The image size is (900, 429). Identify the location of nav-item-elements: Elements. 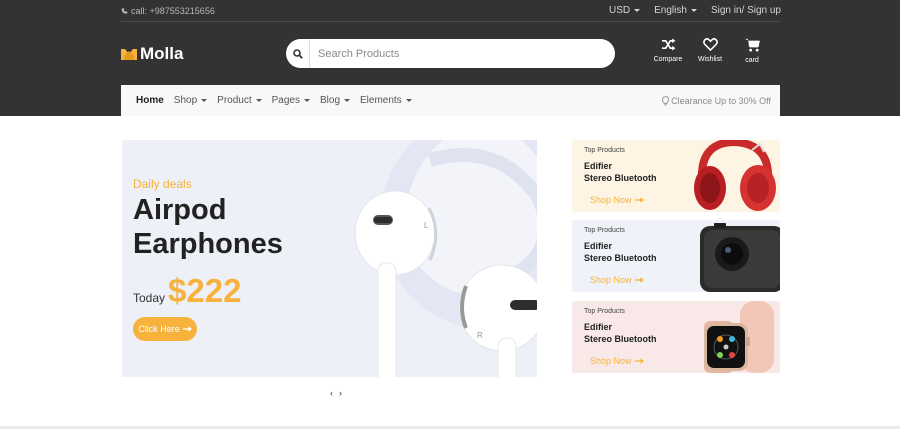
(386, 100).